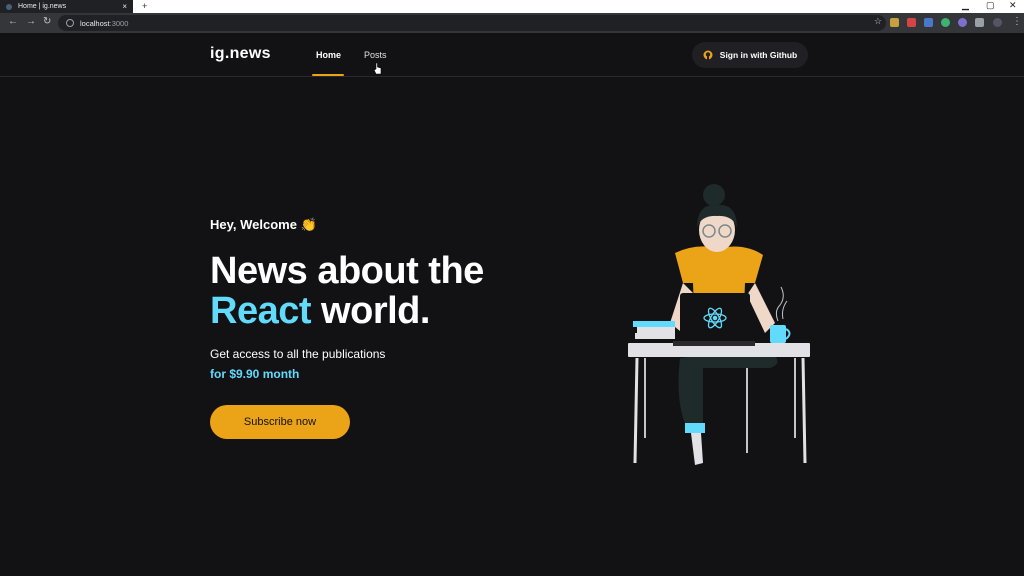  I want to click on headline-rest: world., so click(370, 311).